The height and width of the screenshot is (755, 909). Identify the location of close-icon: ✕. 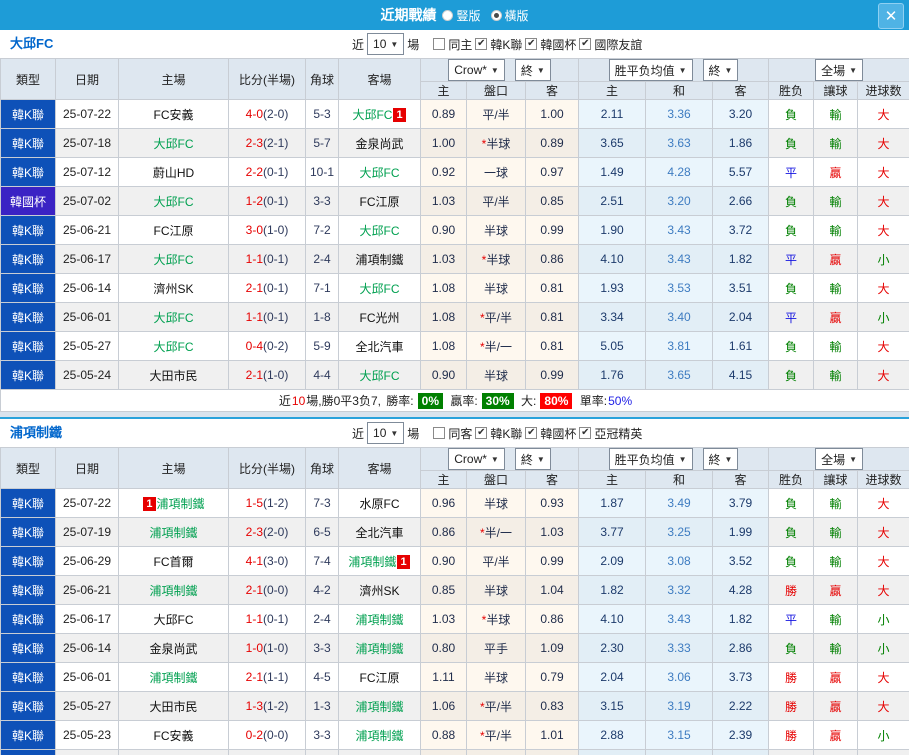
(891, 16).